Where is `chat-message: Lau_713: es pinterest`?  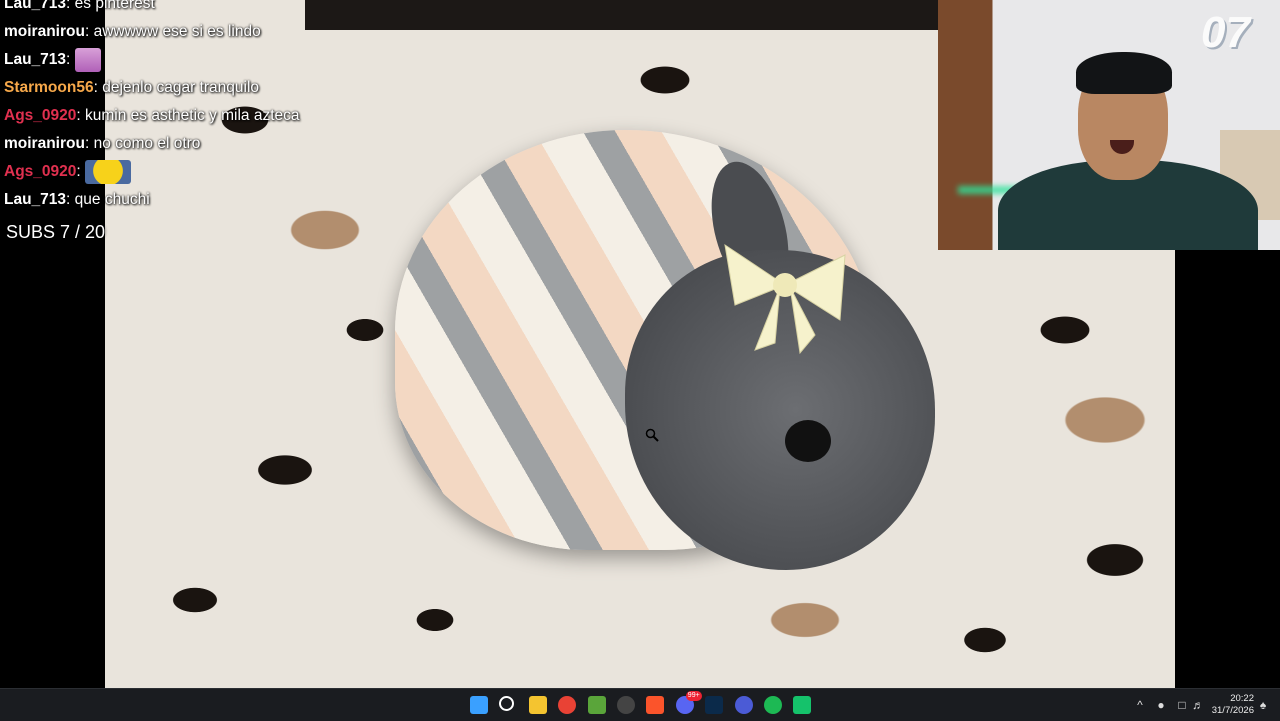
chat-message: Lau_713: es pinterest is located at coordinates (79, 9).